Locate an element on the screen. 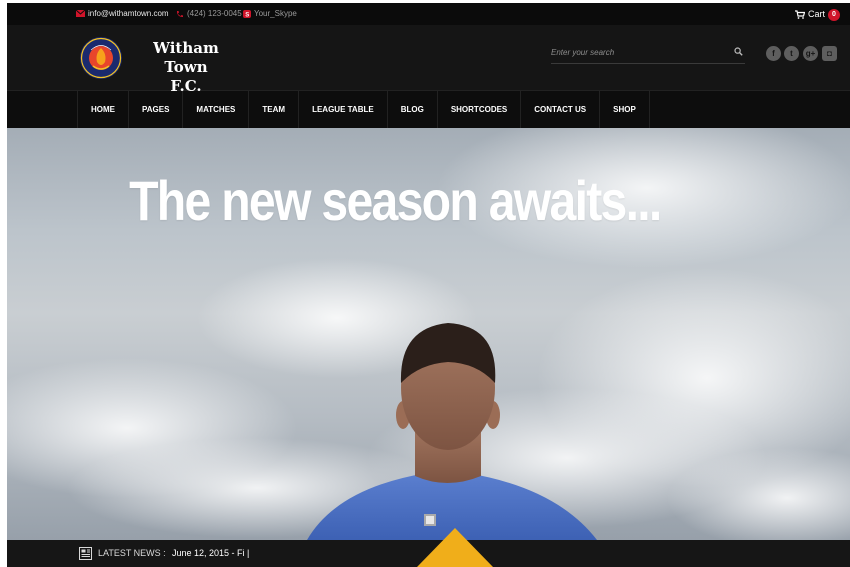  facebook-icon: f is located at coordinates (773, 53).